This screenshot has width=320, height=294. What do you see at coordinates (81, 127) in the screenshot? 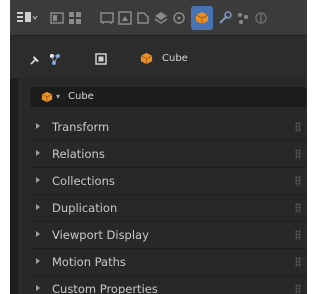
I see `section-label: Transform` at bounding box center [81, 127].